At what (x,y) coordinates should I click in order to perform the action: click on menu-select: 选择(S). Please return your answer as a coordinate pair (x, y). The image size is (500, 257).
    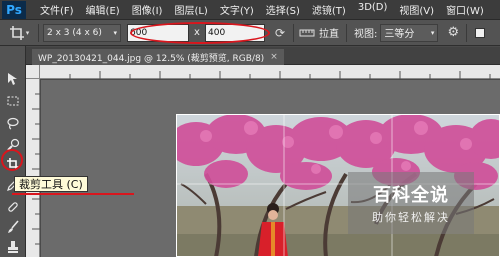
    Looking at the image, I should click on (283, 9).